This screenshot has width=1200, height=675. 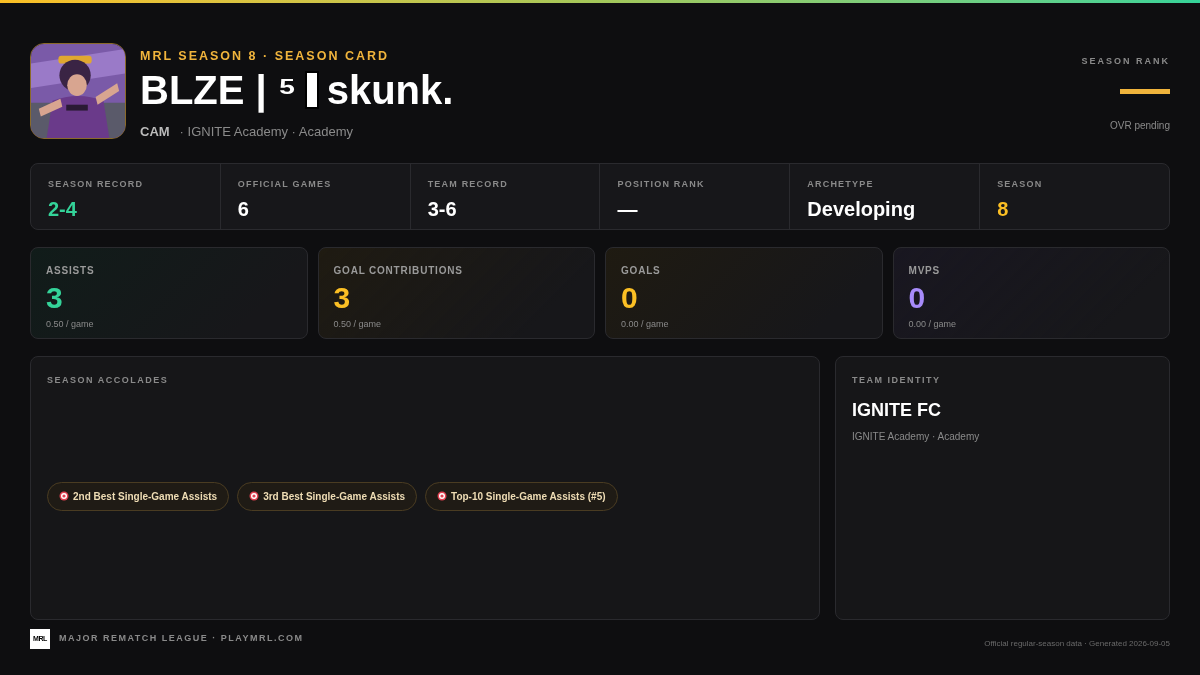 What do you see at coordinates (71, 271) in the screenshot?
I see `stat-label: ASSISTS` at bounding box center [71, 271].